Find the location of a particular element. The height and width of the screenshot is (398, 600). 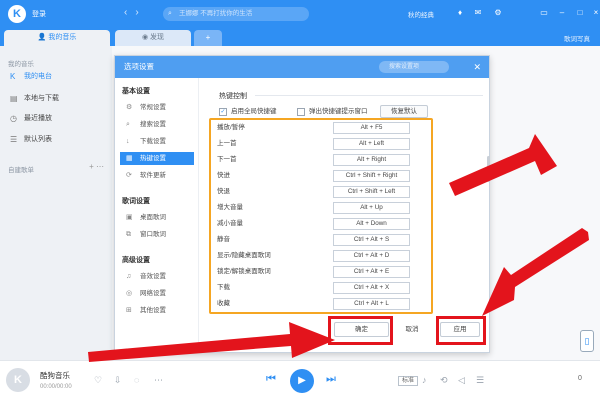

gear-icon: ⚙ is located at coordinates (129, 107).